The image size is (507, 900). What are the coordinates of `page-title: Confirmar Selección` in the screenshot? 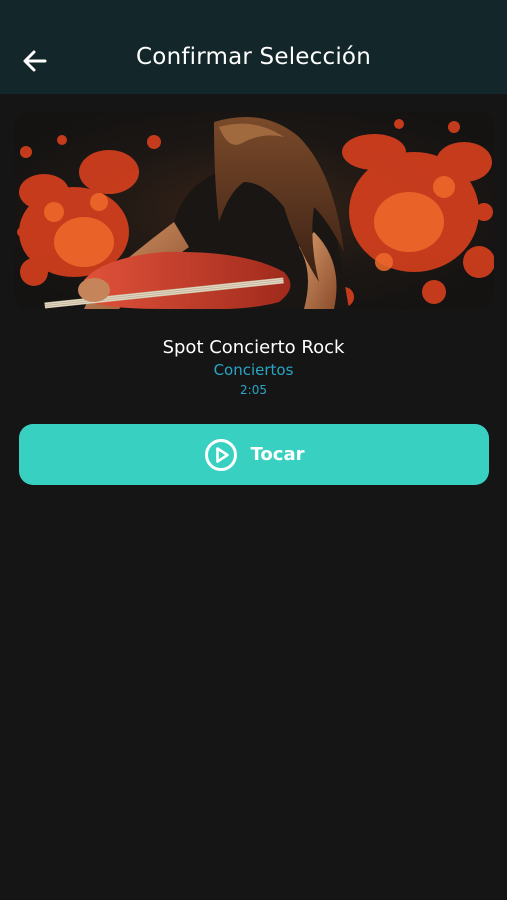 It's located at (253, 57).